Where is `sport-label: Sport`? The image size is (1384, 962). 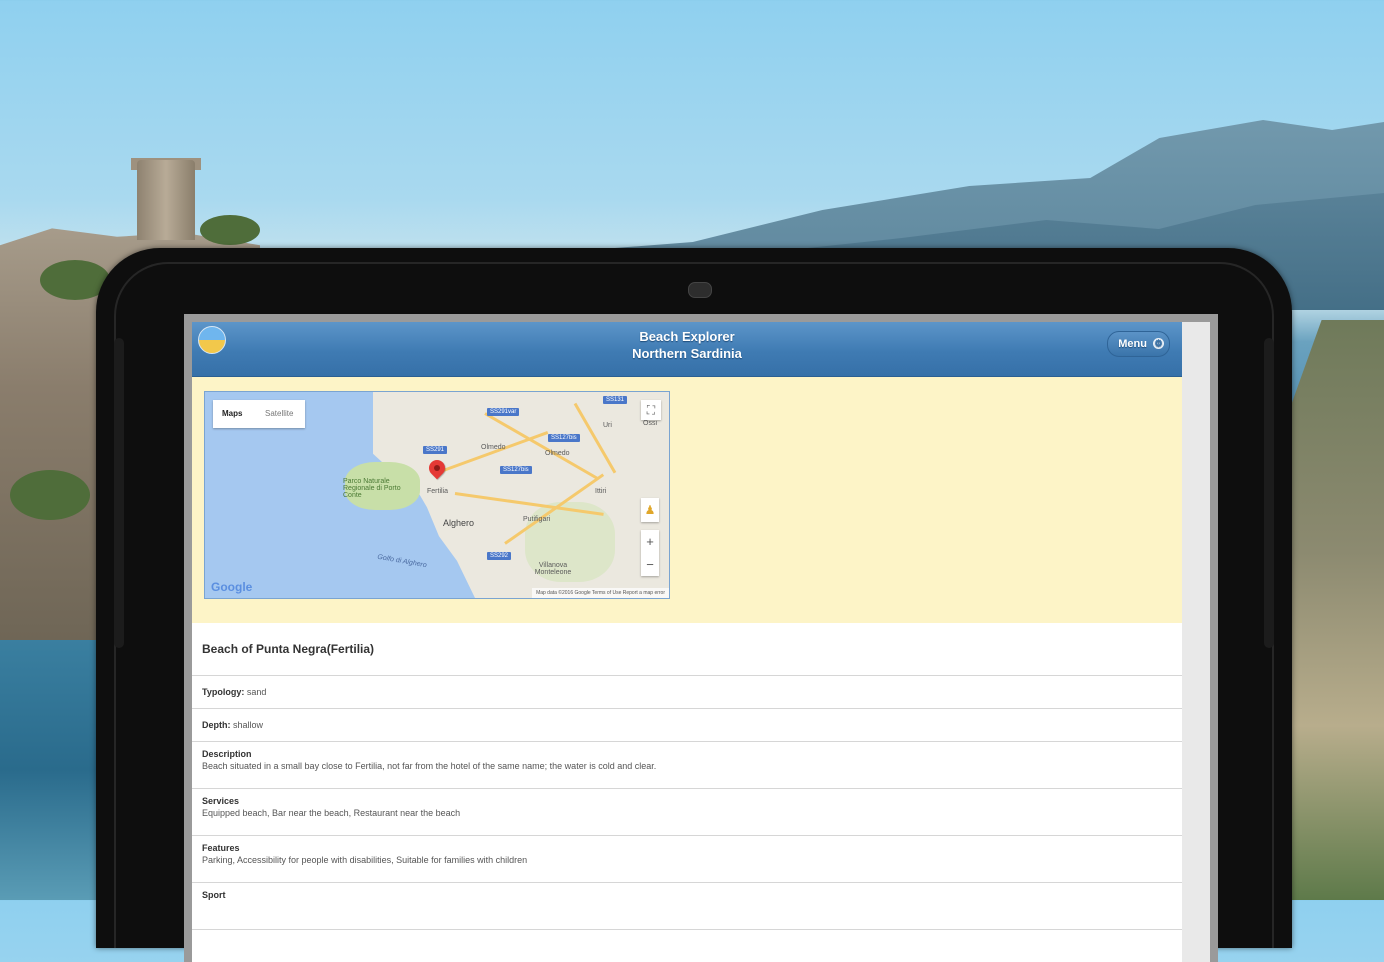 sport-label: Sport is located at coordinates (214, 895).